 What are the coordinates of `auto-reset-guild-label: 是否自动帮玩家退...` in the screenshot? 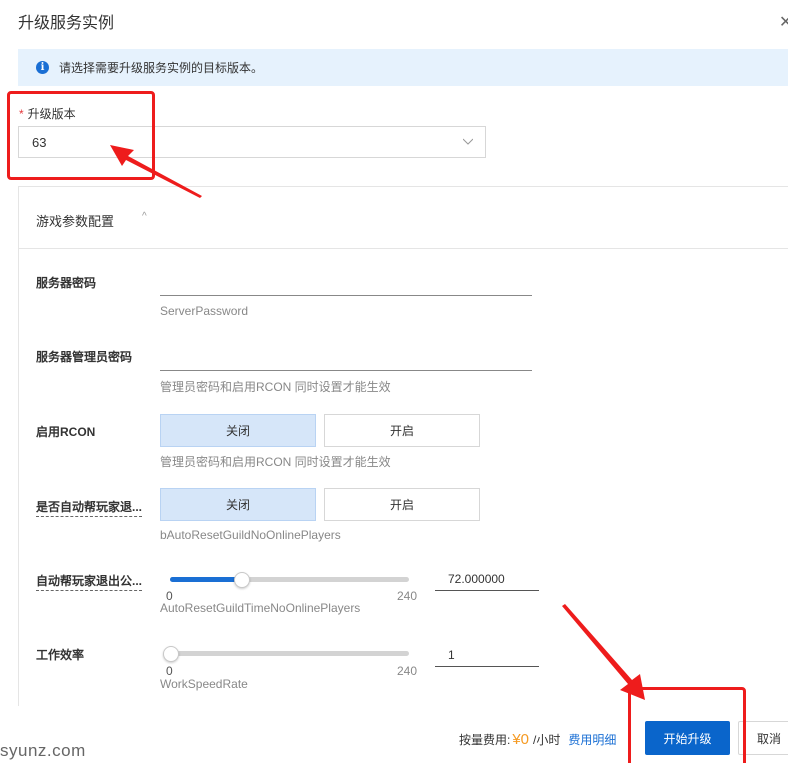 It's located at (89, 507).